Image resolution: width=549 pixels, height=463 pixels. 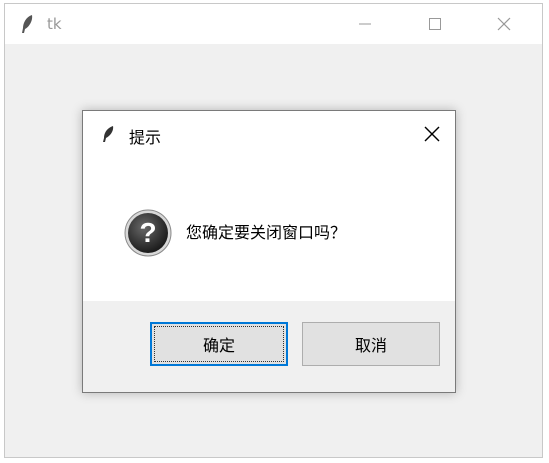 I want to click on maximize-icon, so click(x=435, y=24).